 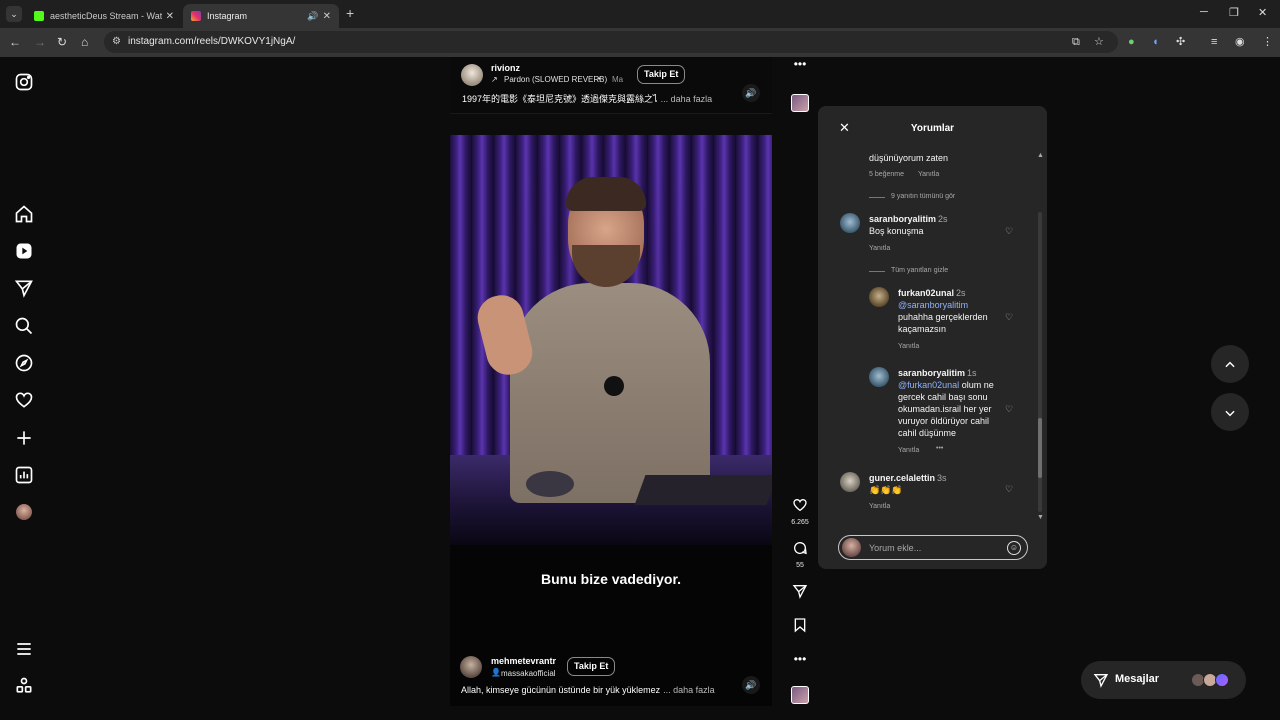 I want to click on tab-audio-icon: 🔊, so click(x=312, y=16).